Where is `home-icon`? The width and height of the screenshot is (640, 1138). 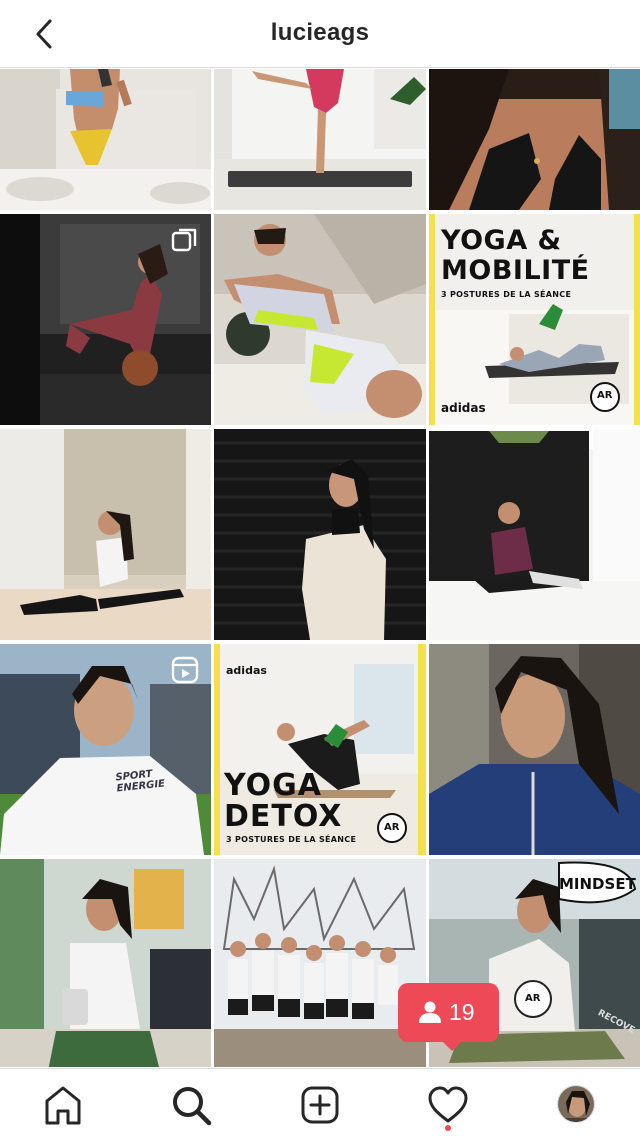
home-icon is located at coordinates (63, 1105).